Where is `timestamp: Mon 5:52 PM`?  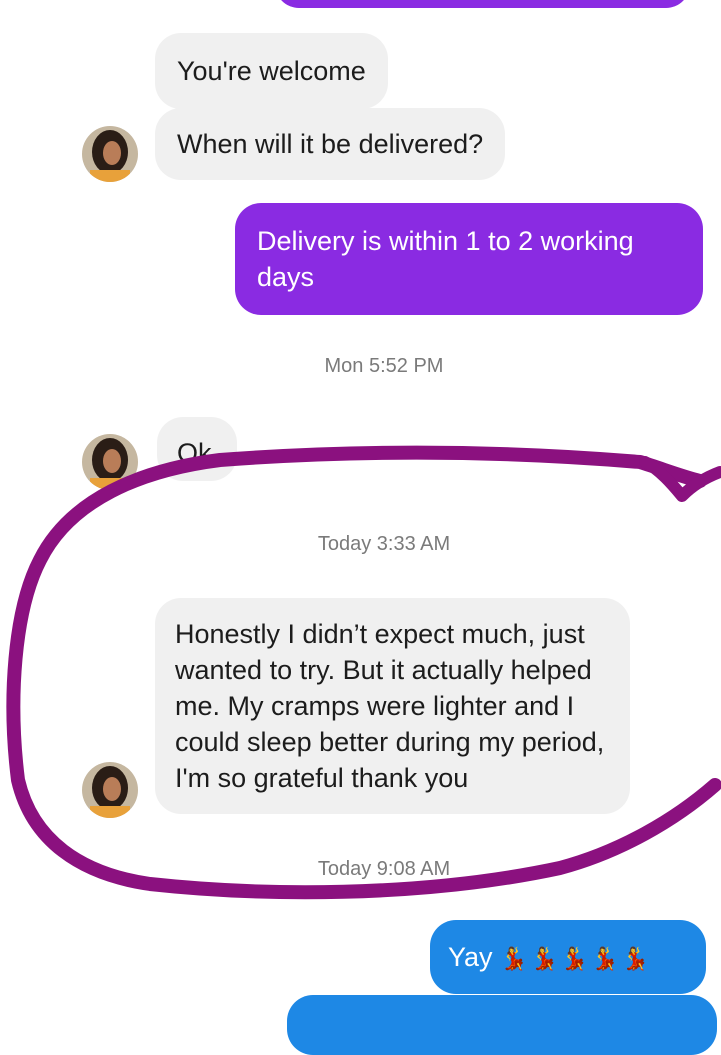 timestamp: Mon 5:52 PM is located at coordinates (384, 366).